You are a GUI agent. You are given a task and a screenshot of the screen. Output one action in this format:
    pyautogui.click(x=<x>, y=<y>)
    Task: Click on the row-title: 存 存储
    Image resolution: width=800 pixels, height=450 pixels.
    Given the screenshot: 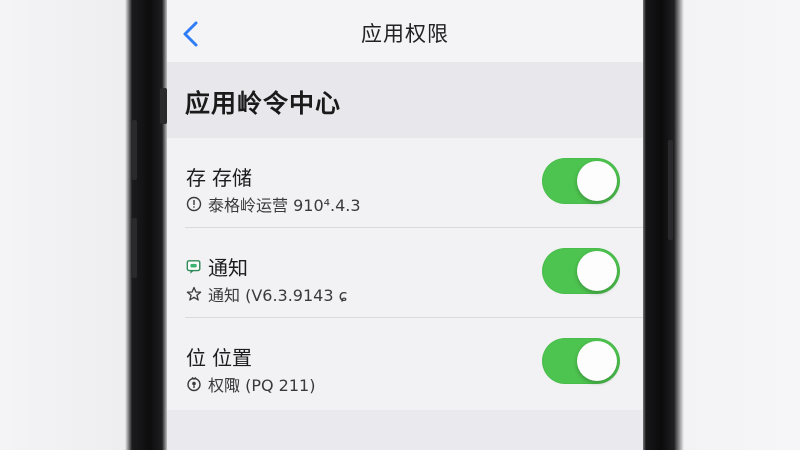 What is the action you would take?
    pyautogui.click(x=219, y=176)
    